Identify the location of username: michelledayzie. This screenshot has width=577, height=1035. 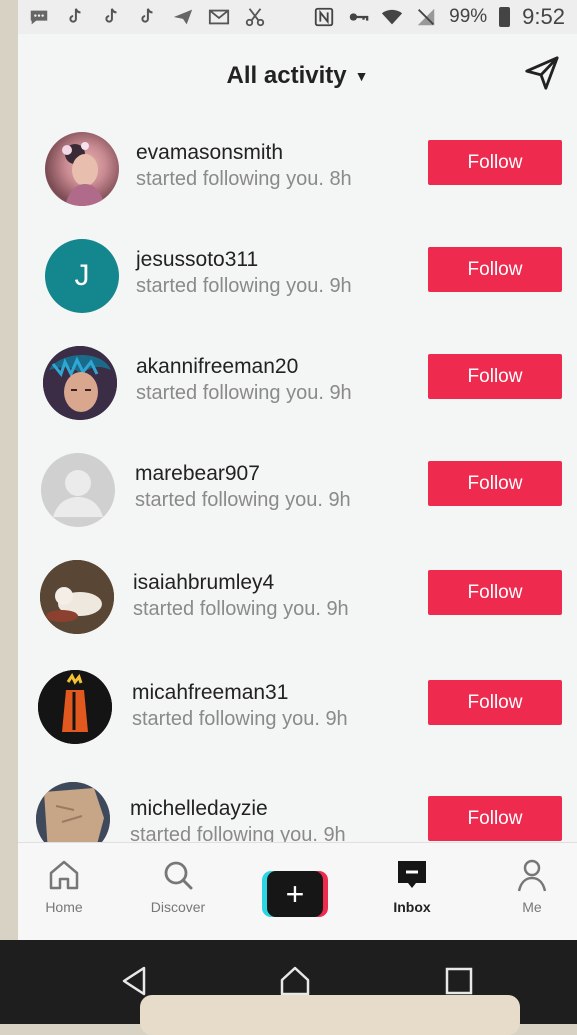
(238, 809).